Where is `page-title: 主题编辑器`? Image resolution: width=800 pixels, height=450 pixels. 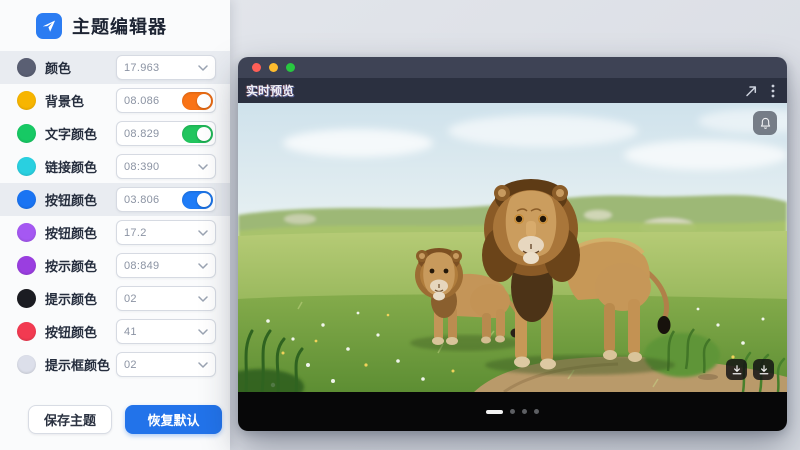 page-title: 主题编辑器 is located at coordinates (119, 27).